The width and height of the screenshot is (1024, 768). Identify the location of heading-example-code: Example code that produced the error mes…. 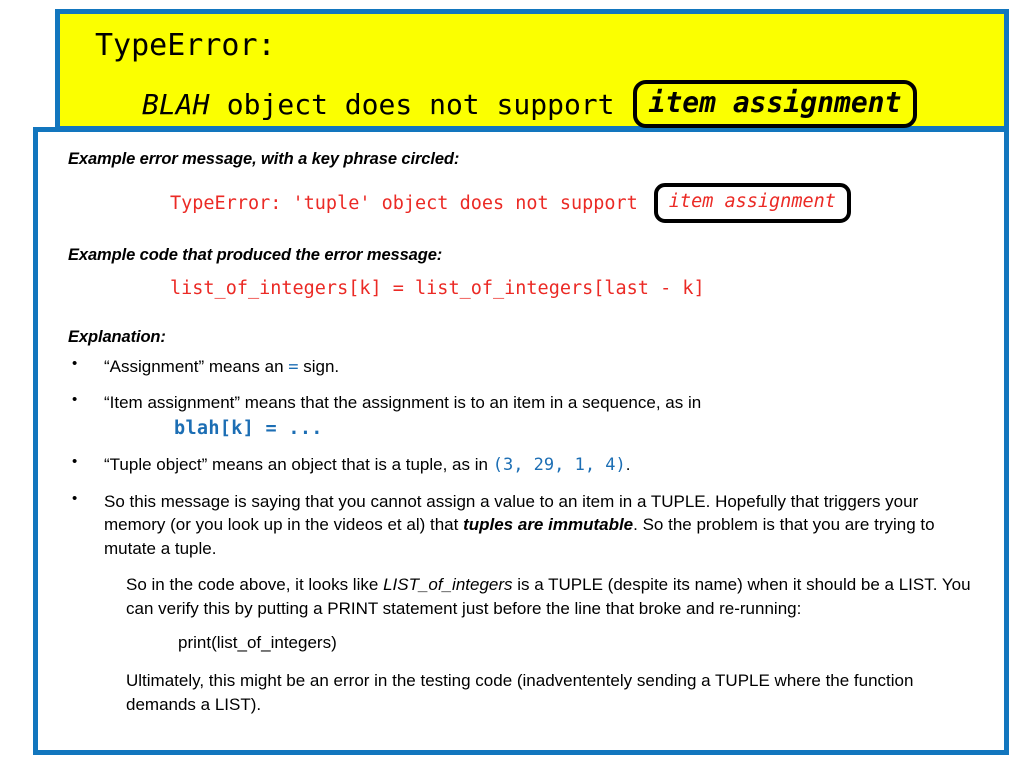
(255, 255).